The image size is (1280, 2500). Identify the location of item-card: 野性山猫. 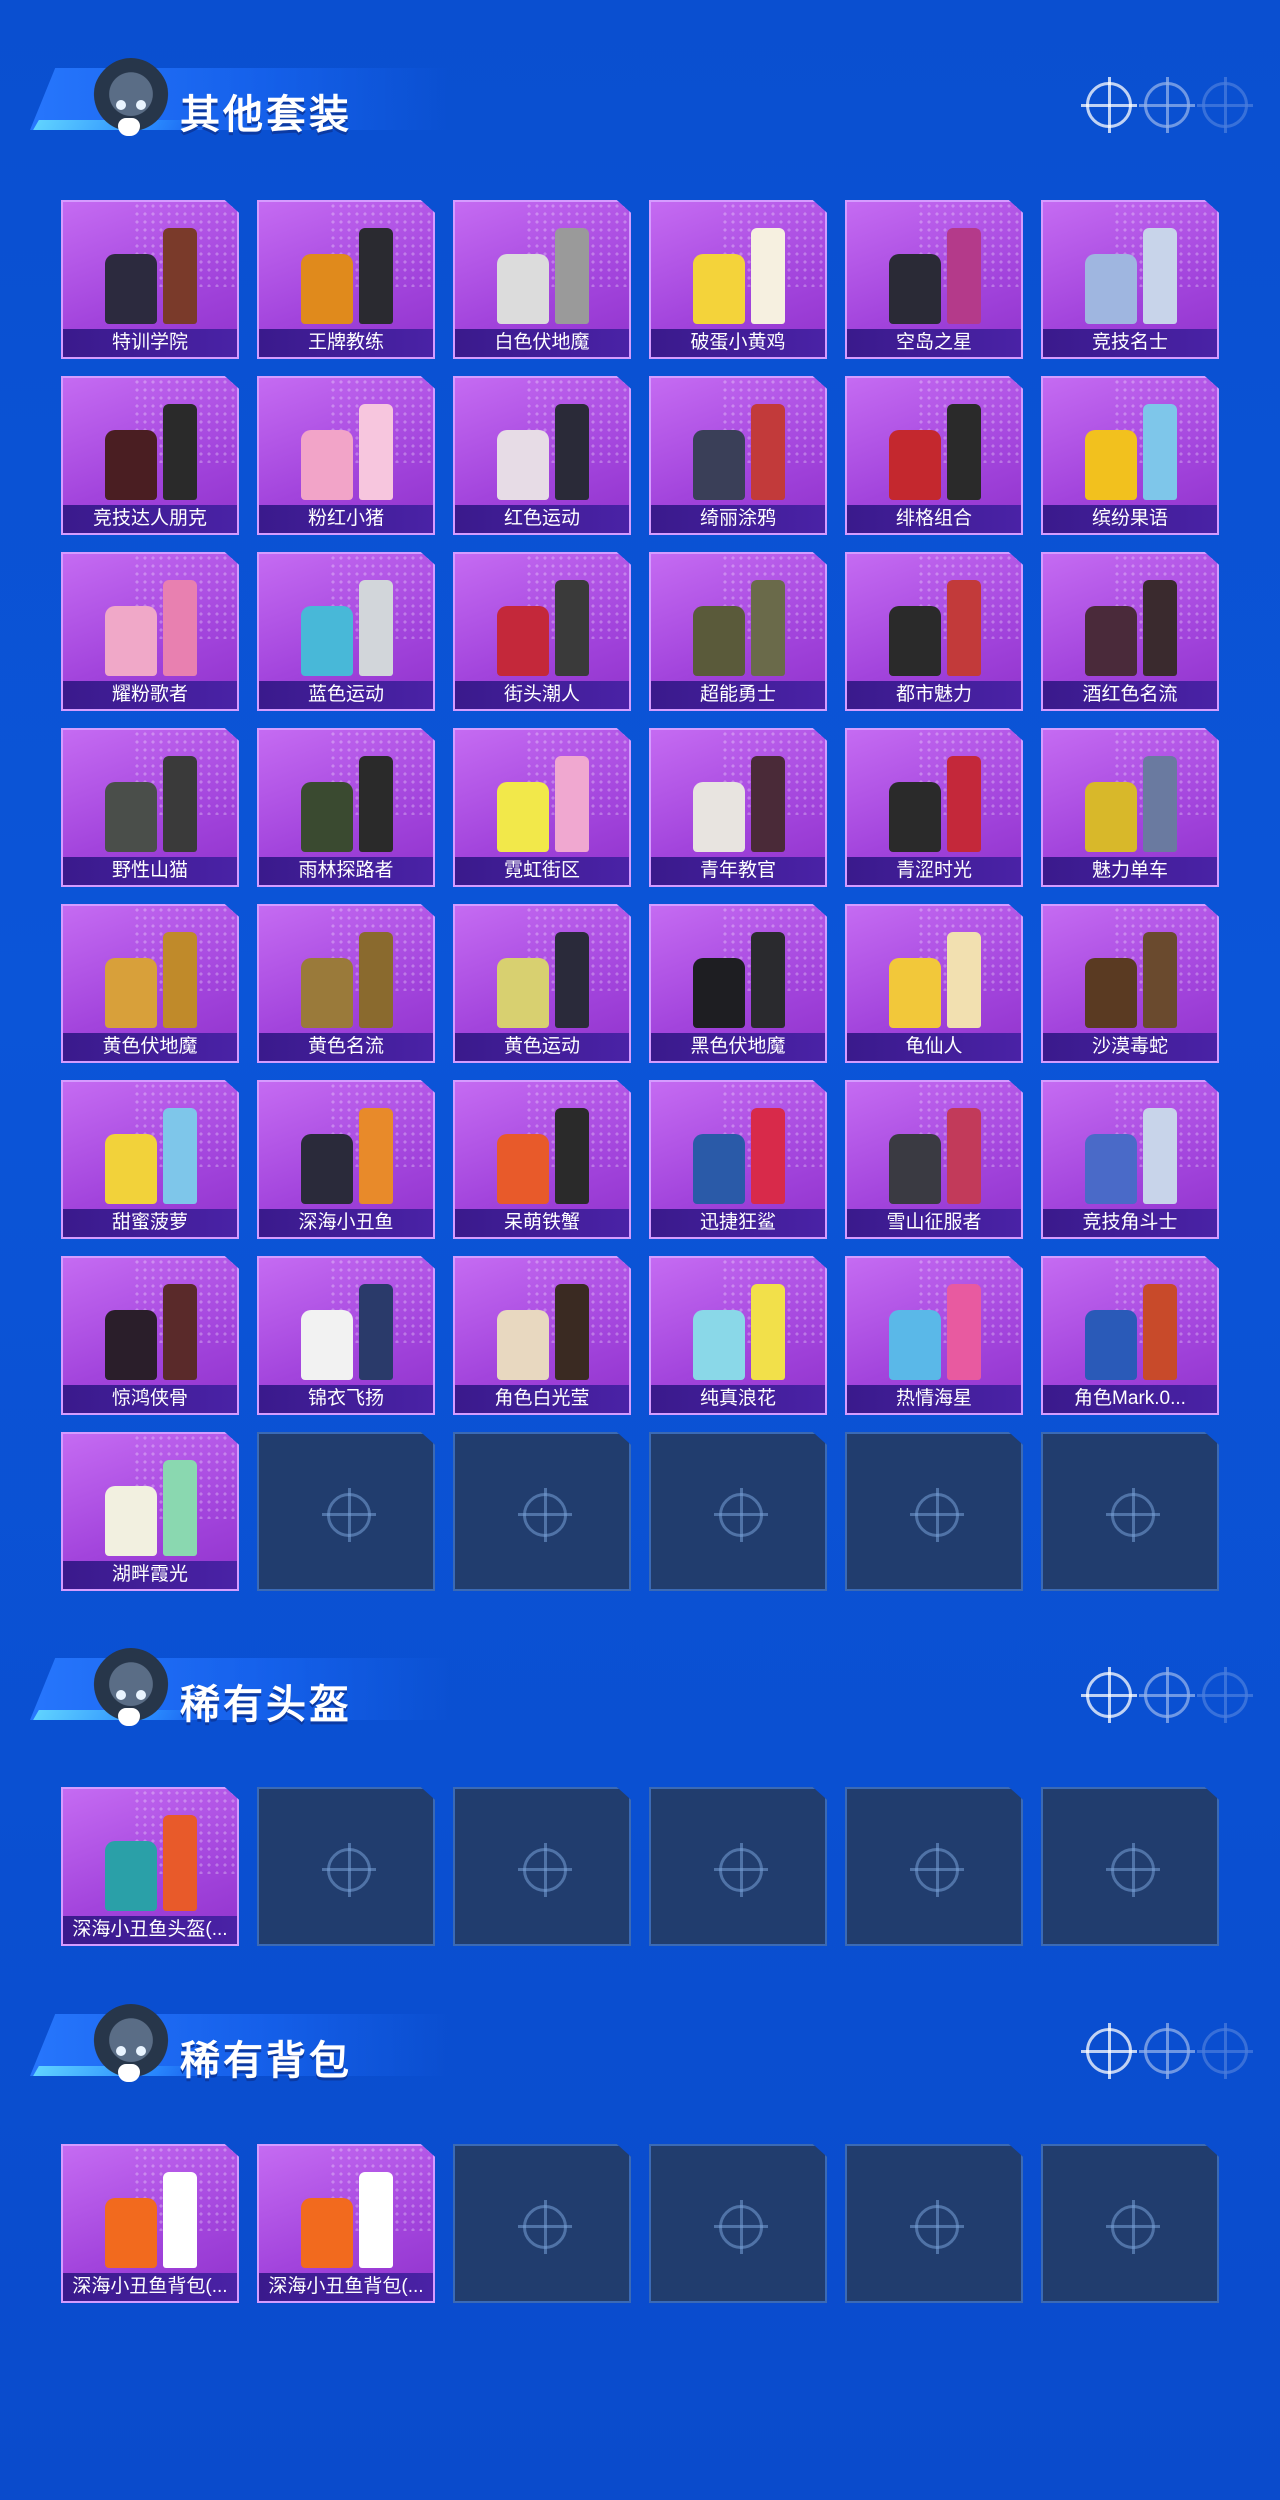
(150, 807).